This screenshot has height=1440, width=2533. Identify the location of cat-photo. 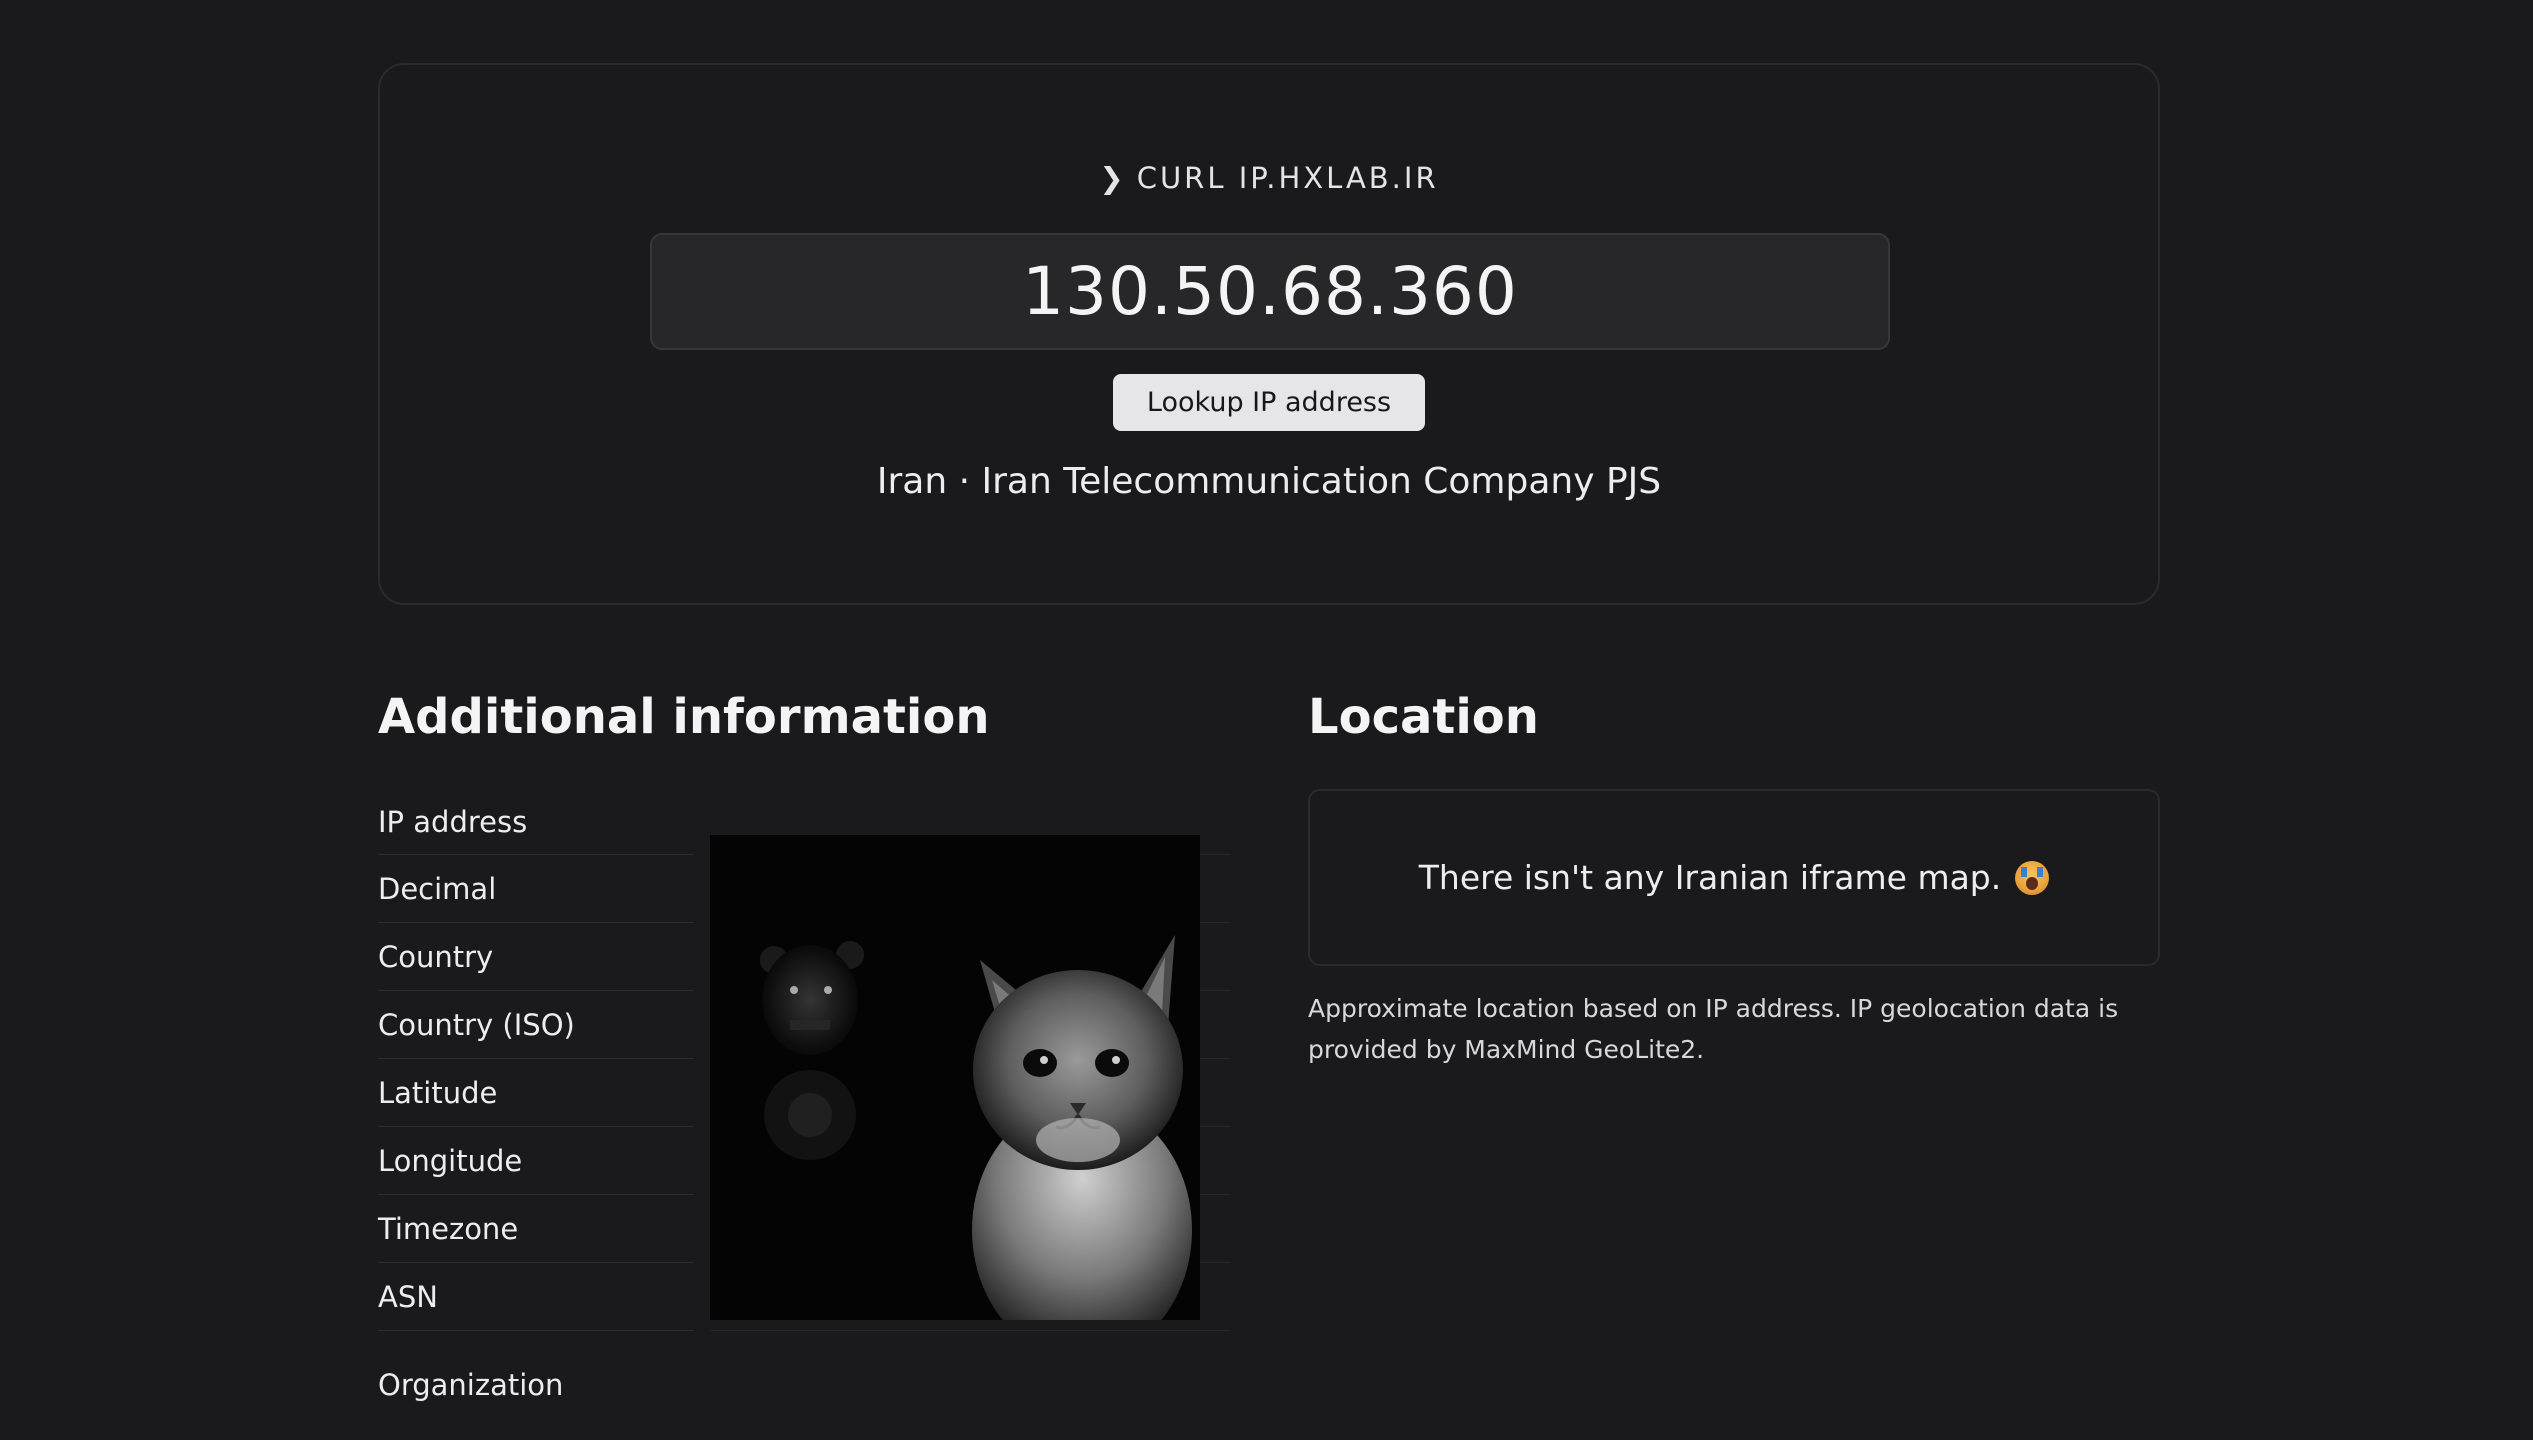
(955, 1077).